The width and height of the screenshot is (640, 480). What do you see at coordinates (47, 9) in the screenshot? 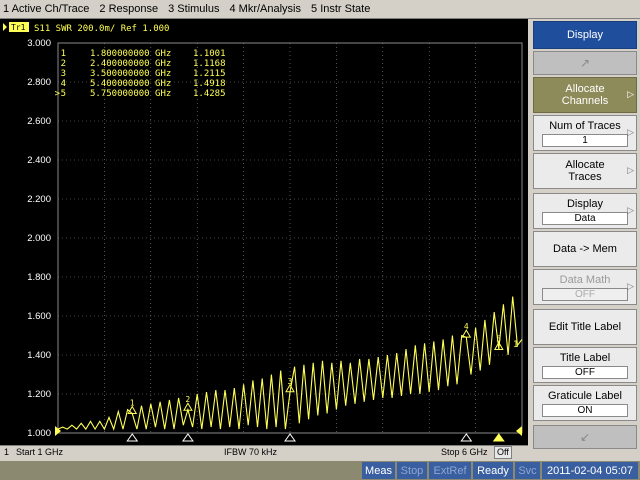
I see `menu-active-ch-trace: 1 Active Ch/Trace` at bounding box center [47, 9].